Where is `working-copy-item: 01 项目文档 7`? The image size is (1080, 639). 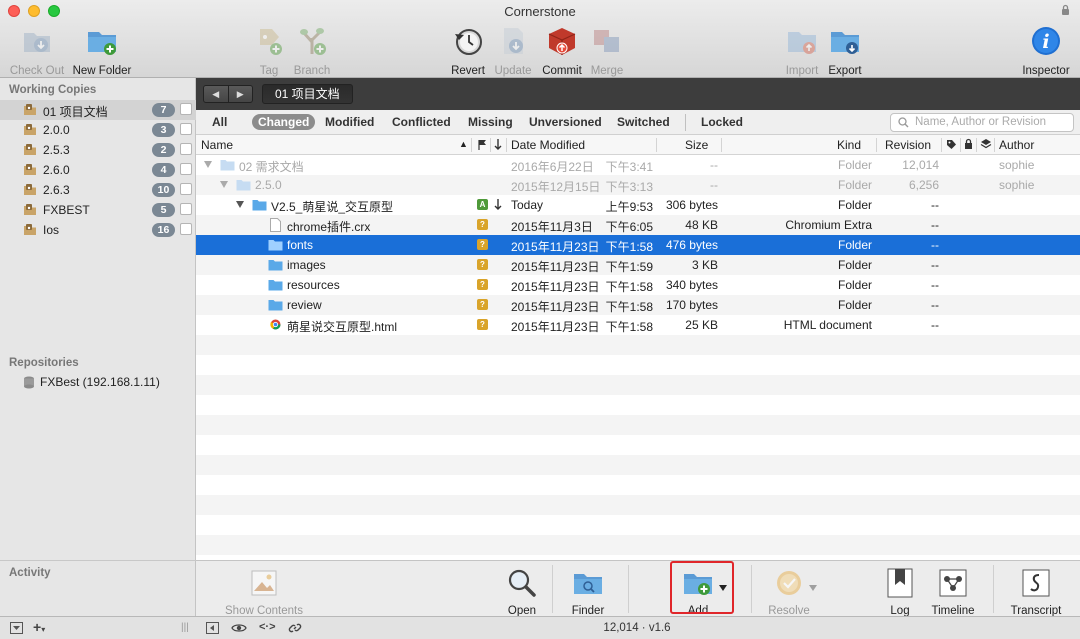 working-copy-item: 01 项目文档 7 is located at coordinates (98, 110).